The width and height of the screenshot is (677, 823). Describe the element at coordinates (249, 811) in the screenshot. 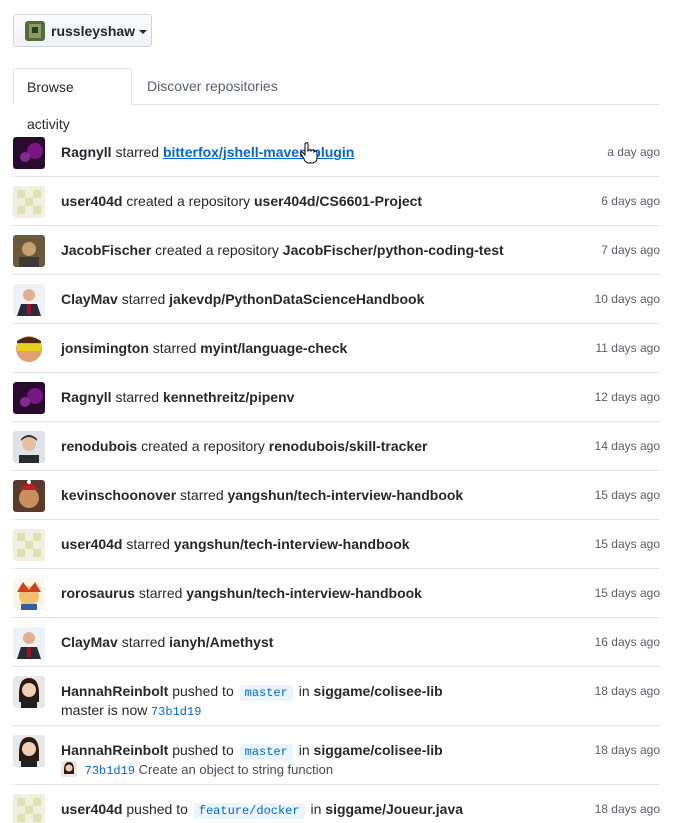

I see `branch-link: feature/docker` at that location.